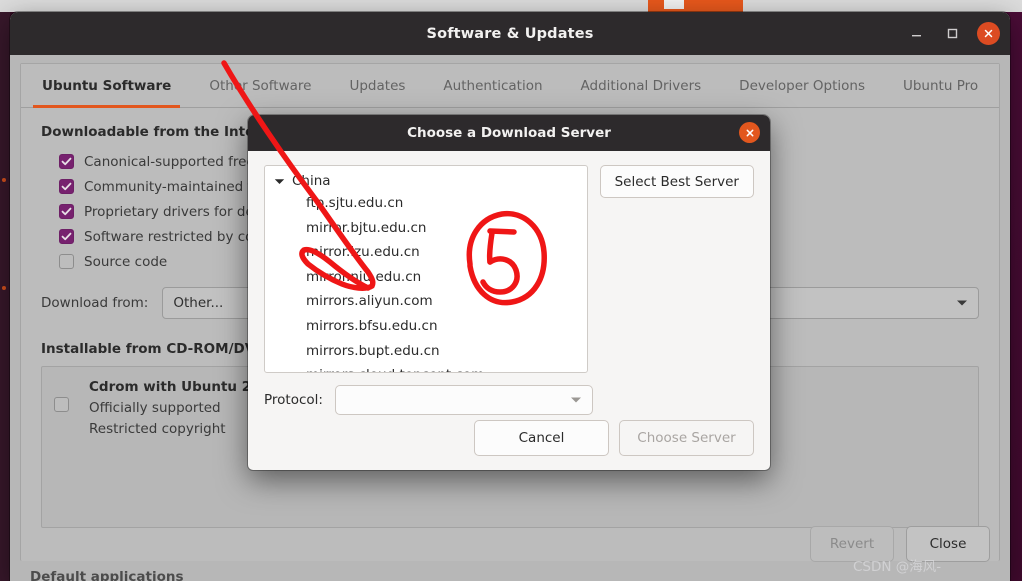  I want to click on window-controls, so click(952, 33).